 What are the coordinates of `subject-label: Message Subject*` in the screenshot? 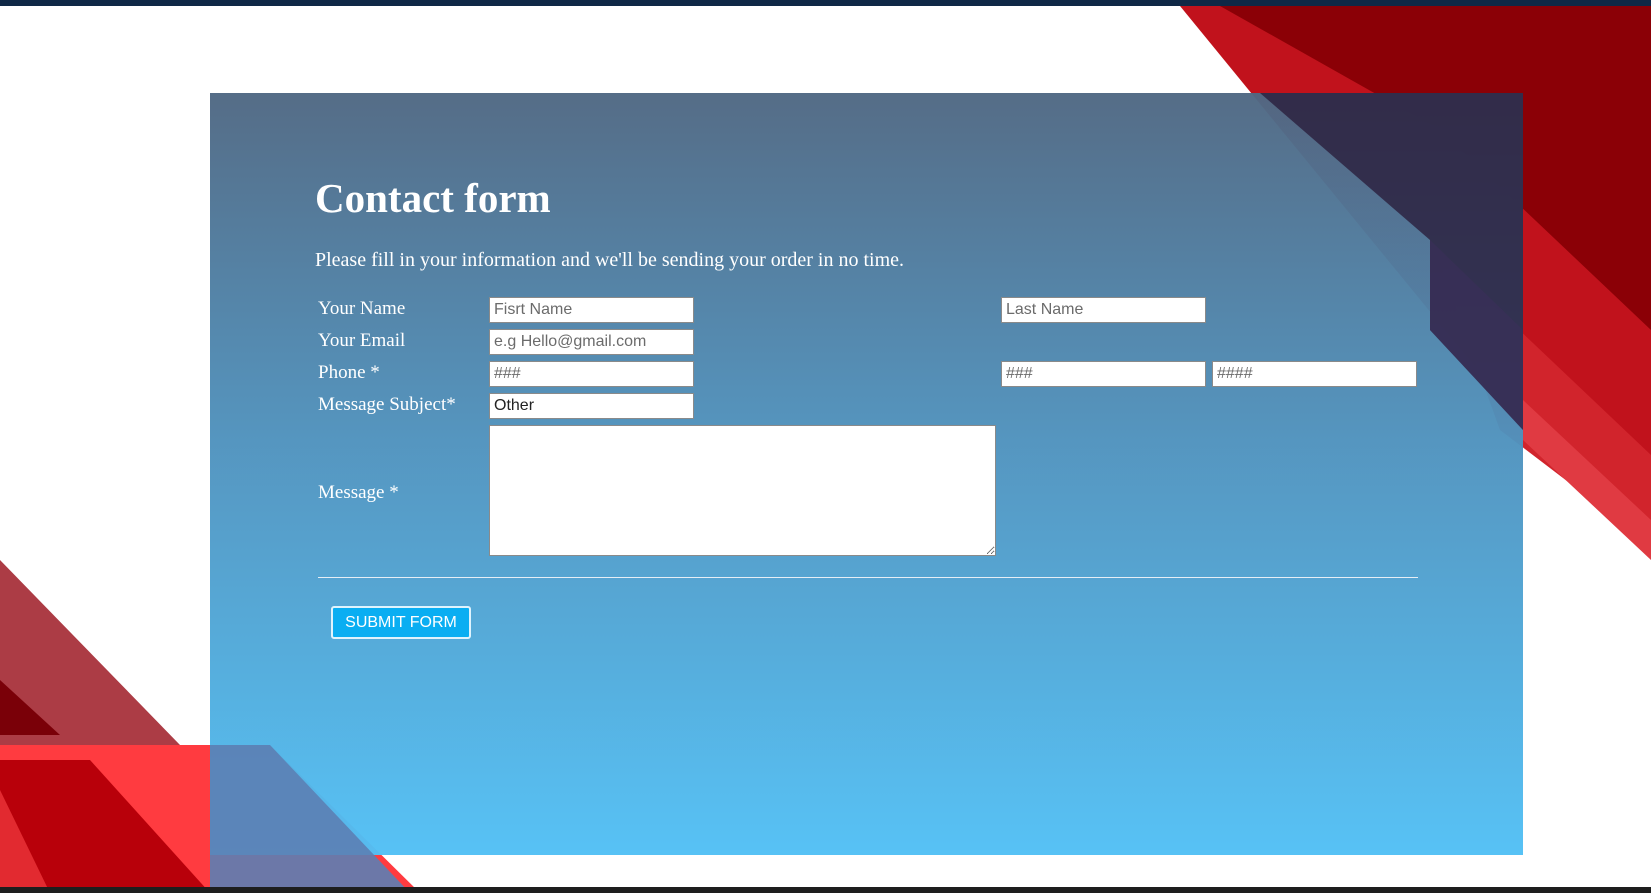 It's located at (387, 404).